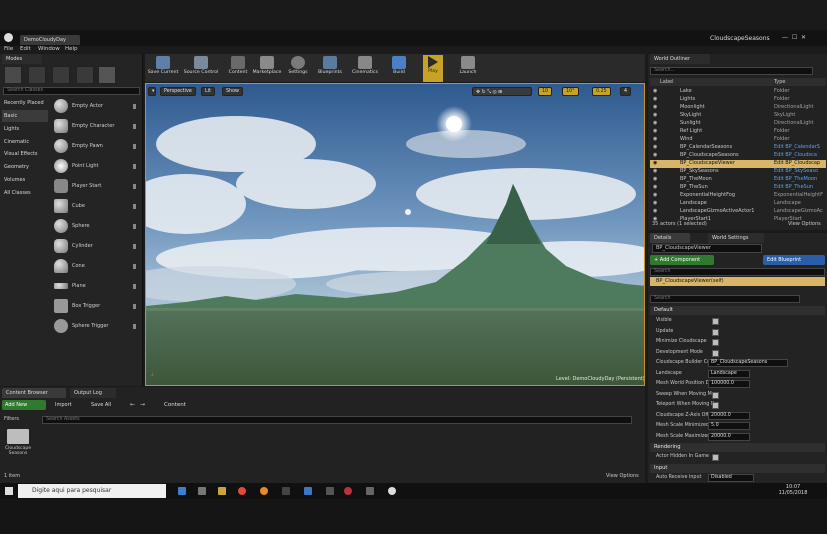 This screenshot has height=534, width=827. Describe the element at coordinates (797, 163) in the screenshot. I see `outliner-row-type: Edit BP_Cloudscap` at that location.